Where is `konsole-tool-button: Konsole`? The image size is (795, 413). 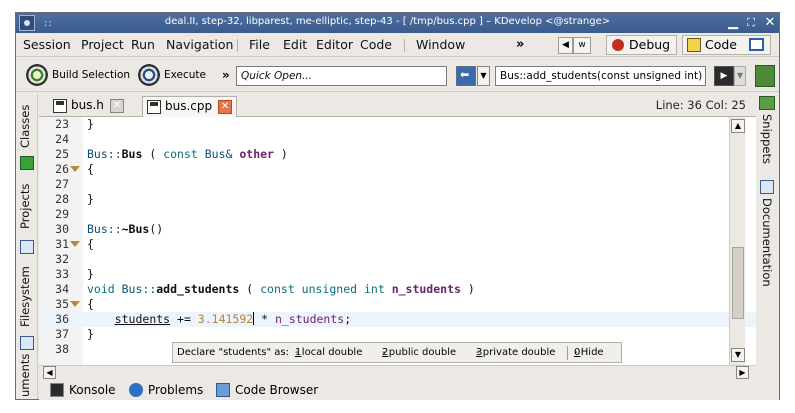
konsole-tool-button: Konsole is located at coordinates (82, 390).